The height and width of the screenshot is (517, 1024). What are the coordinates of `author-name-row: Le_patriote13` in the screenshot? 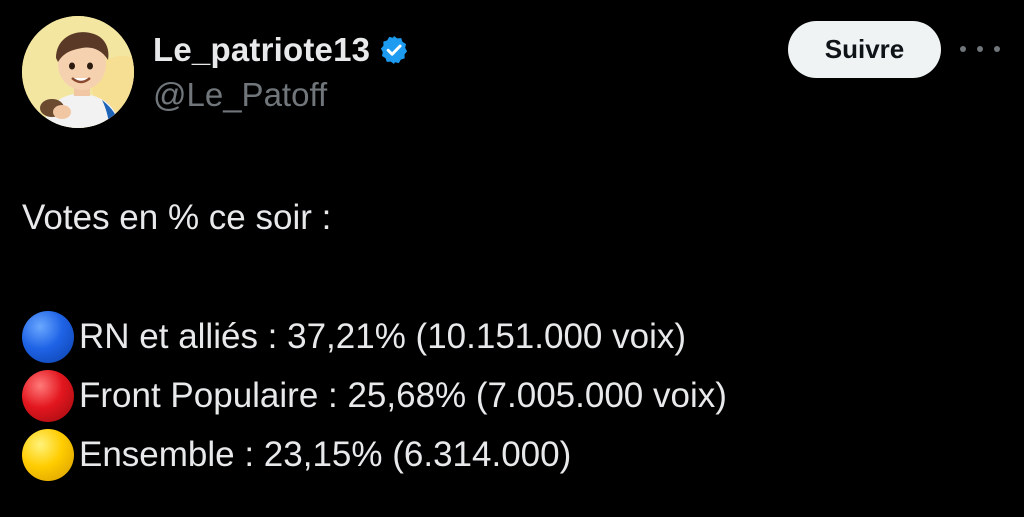 It's located at (281, 50).